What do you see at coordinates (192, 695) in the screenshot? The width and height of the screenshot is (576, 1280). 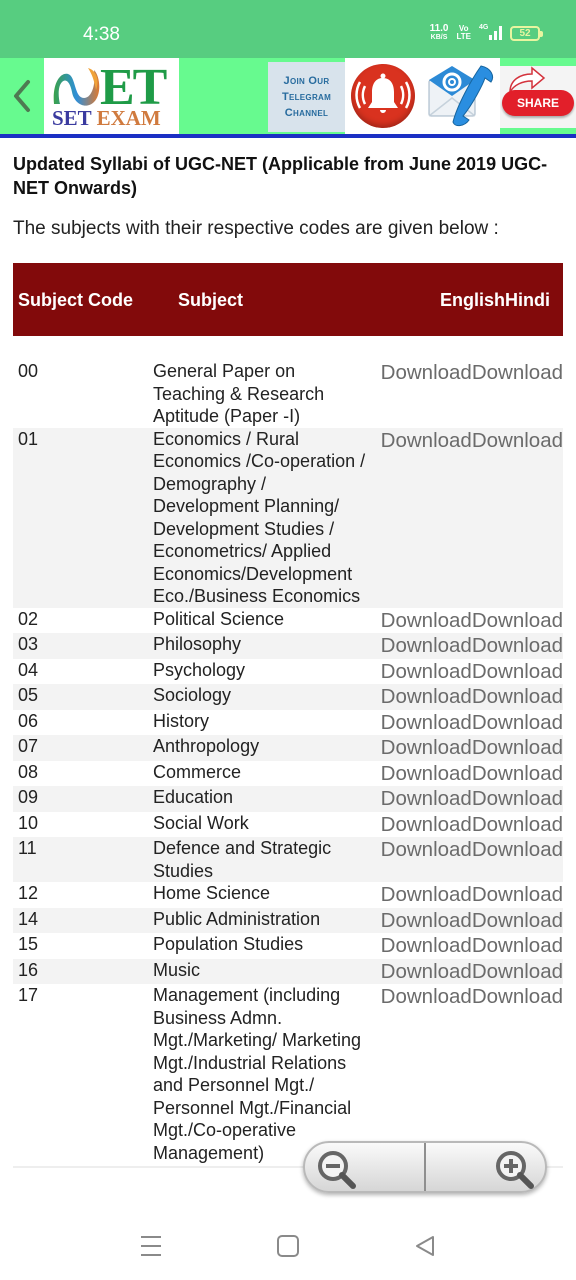 I see `subject-name: Sociology` at bounding box center [192, 695].